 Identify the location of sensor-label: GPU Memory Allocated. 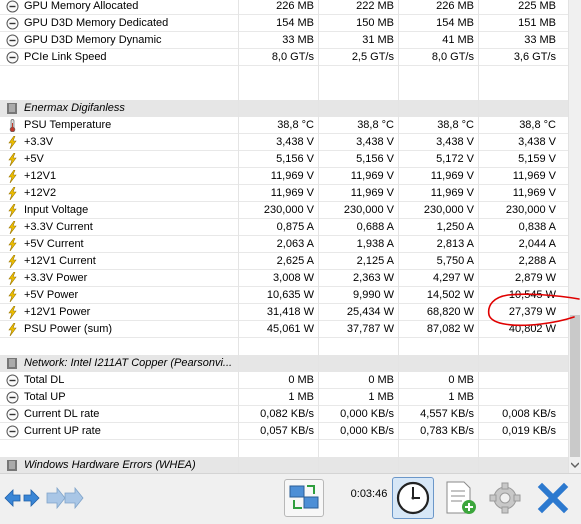
(81, 6).